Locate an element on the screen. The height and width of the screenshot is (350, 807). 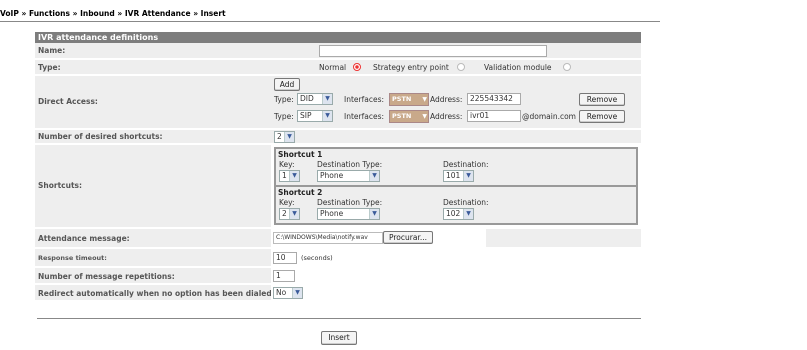
breadcrumb-inbound: Inbound is located at coordinates (97, 13).